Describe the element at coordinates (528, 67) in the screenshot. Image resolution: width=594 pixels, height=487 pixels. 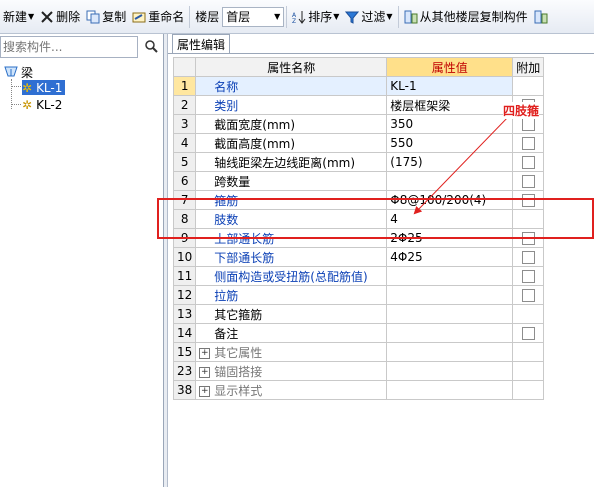
I see `header-extra: 附加` at that location.